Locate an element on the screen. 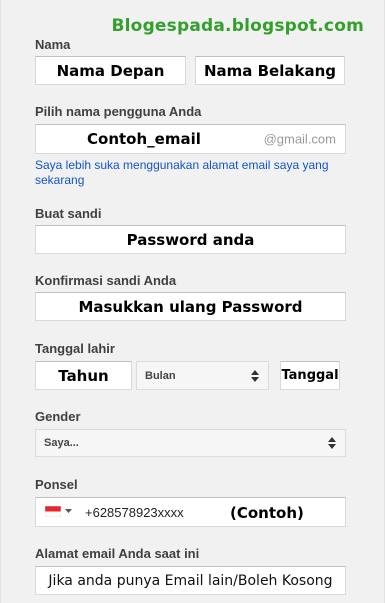 The image size is (385, 603). birthdate-label: Tanggal lahir is located at coordinates (75, 348).